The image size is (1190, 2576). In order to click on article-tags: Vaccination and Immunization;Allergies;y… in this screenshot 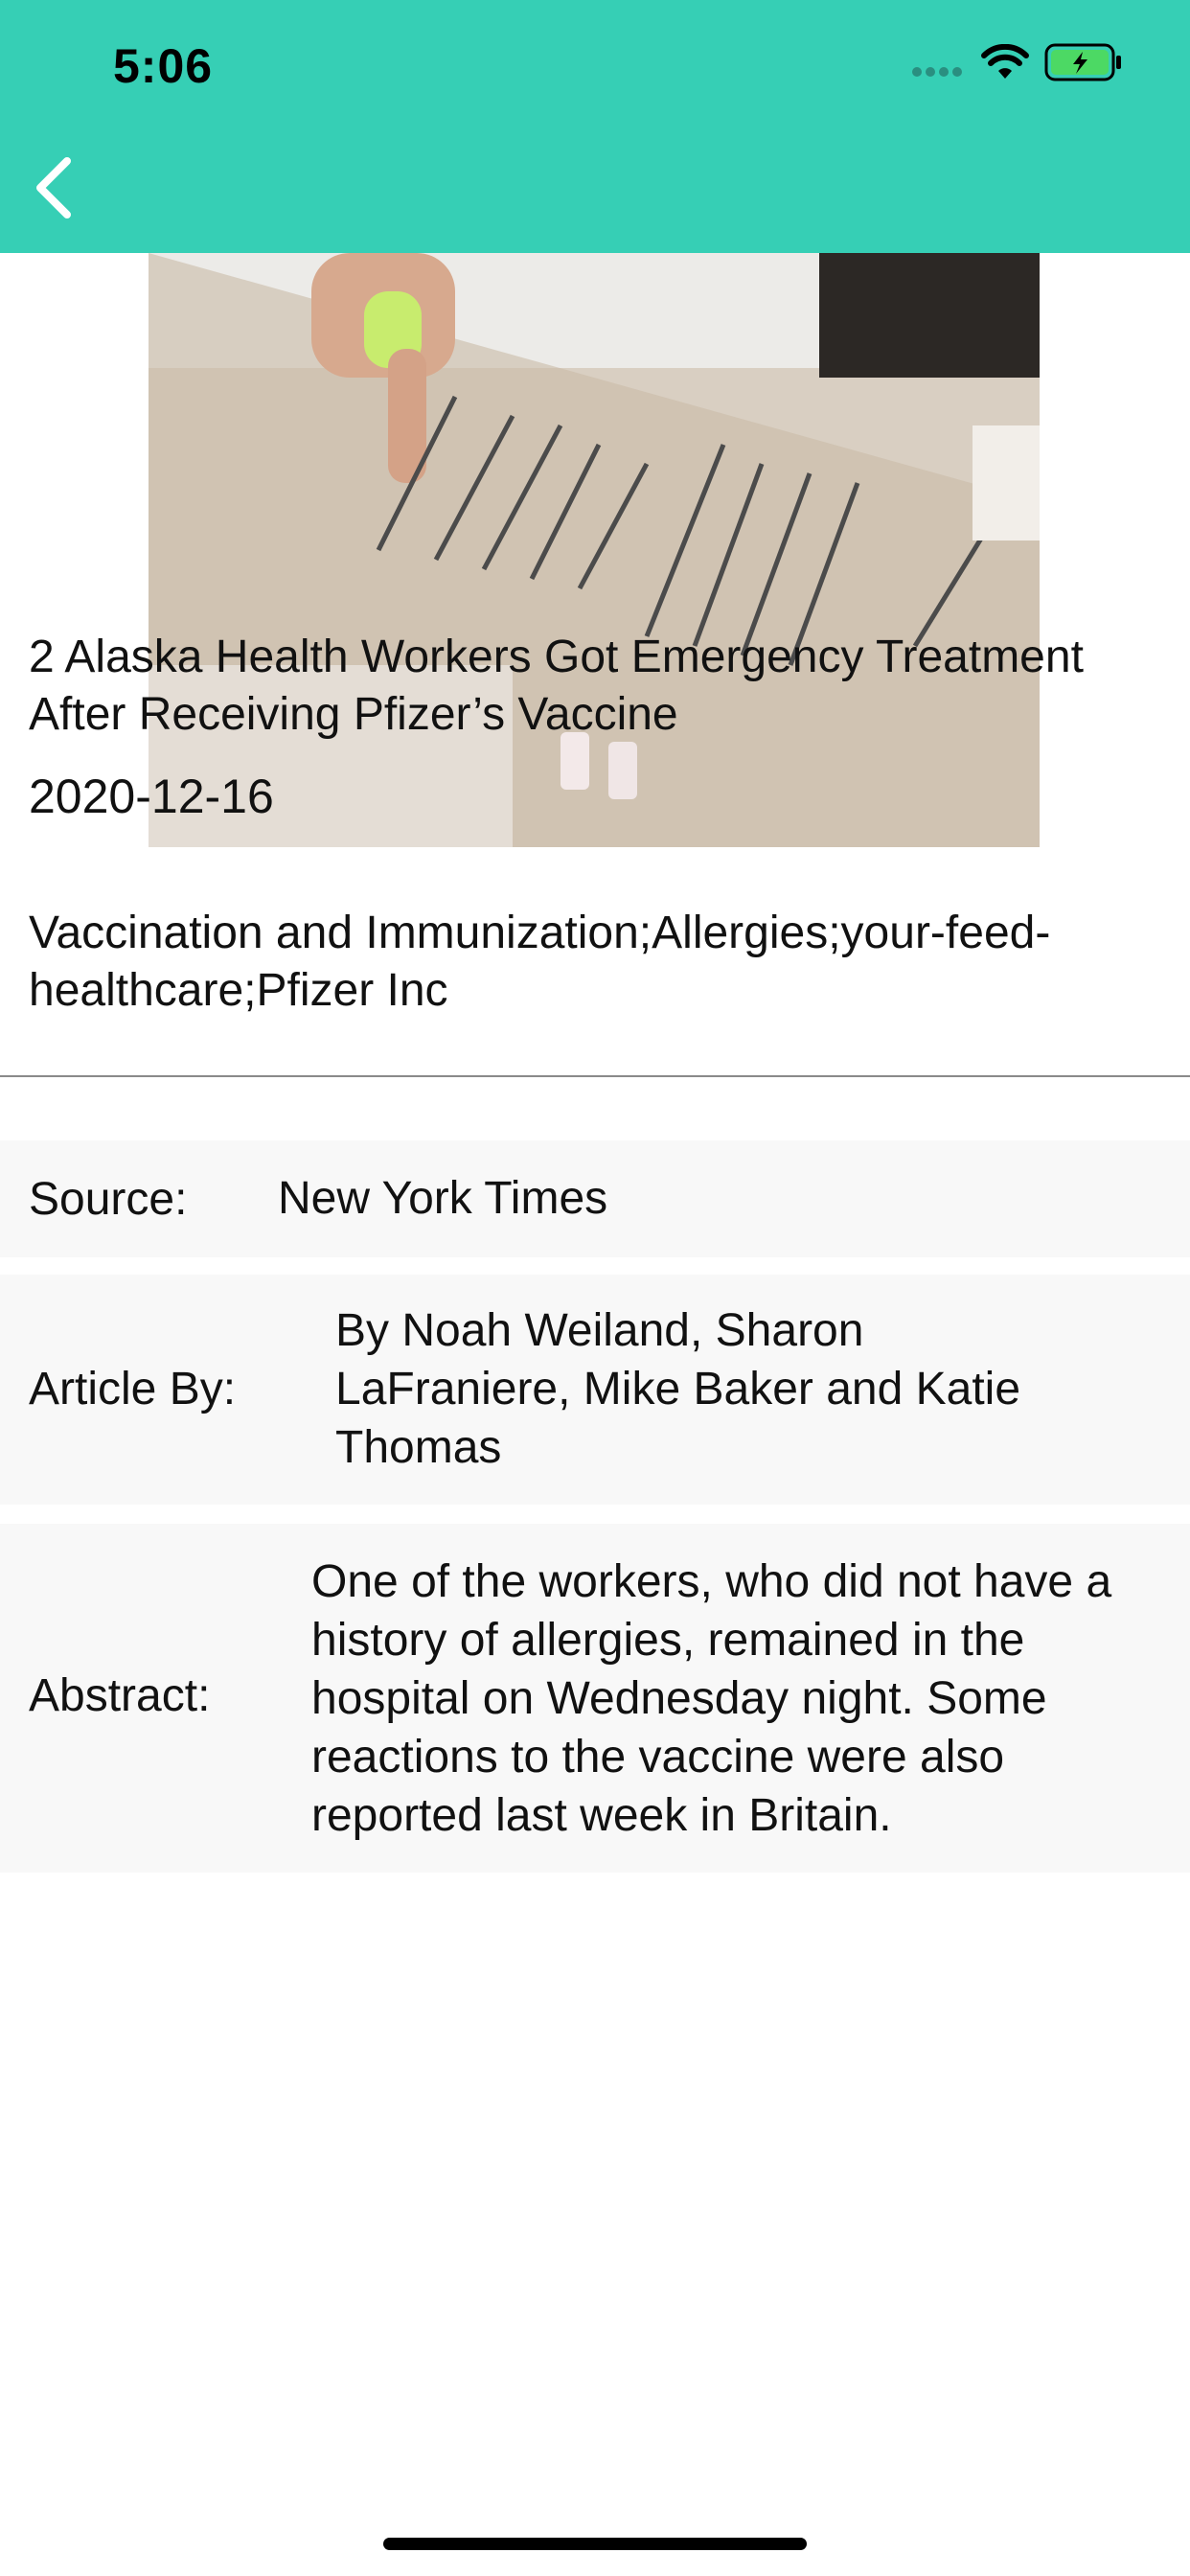, I will do `click(540, 962)`.